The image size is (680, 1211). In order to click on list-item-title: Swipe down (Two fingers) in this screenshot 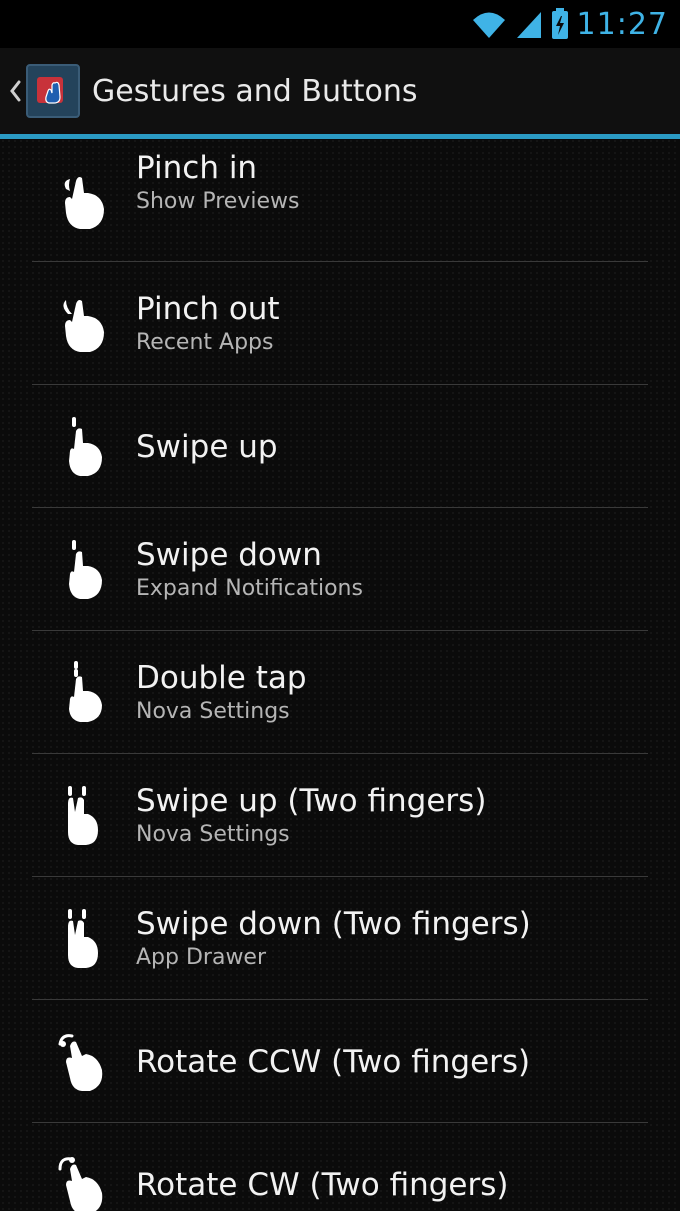, I will do `click(333, 923)`.